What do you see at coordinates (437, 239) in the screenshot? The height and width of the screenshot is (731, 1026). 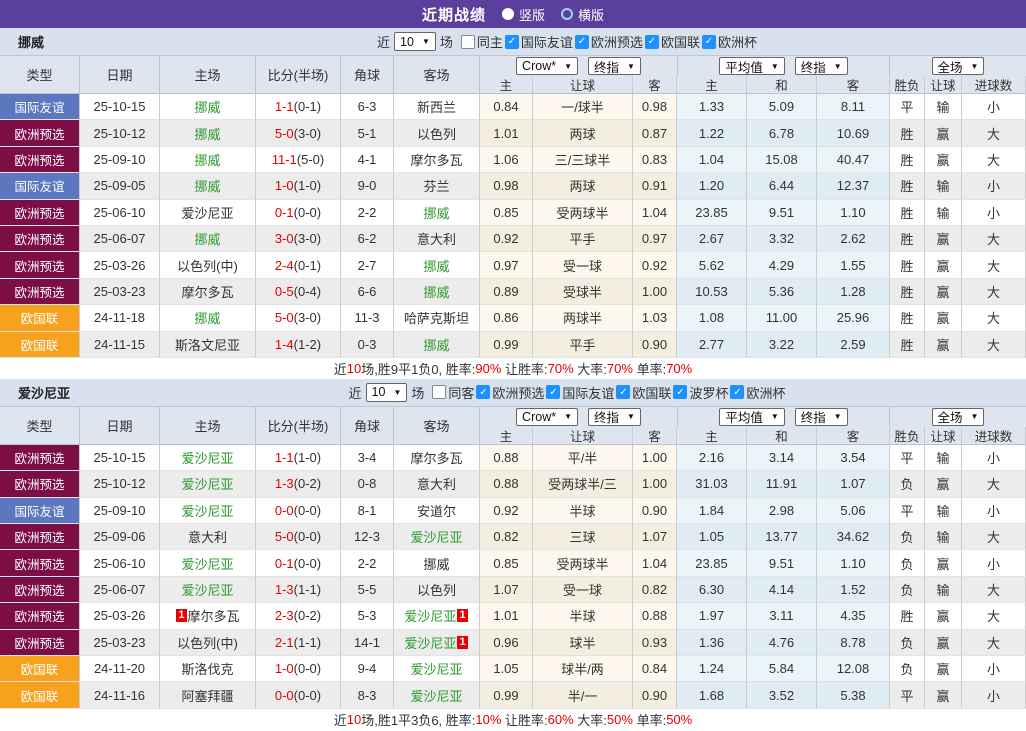 I see `away-team: 意大利` at bounding box center [437, 239].